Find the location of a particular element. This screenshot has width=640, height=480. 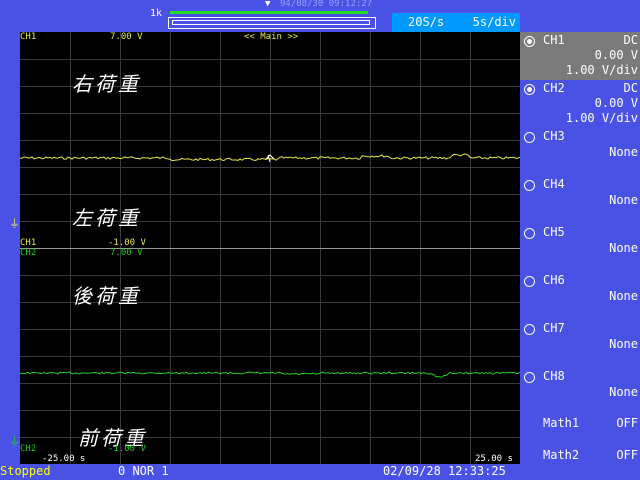

ch1-offset: 0.00 V is located at coordinates (616, 55).